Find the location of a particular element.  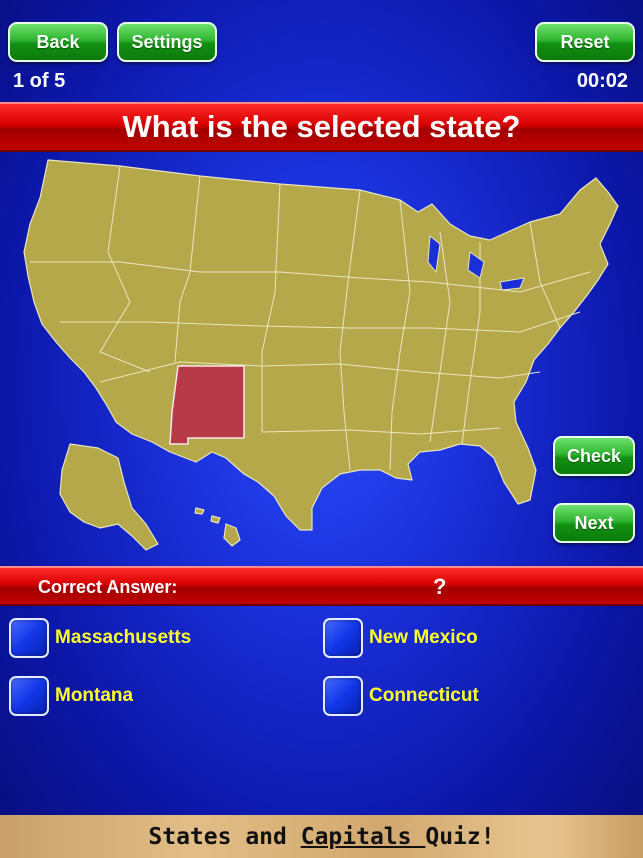

choice-label: Massachusetts is located at coordinates (123, 637).